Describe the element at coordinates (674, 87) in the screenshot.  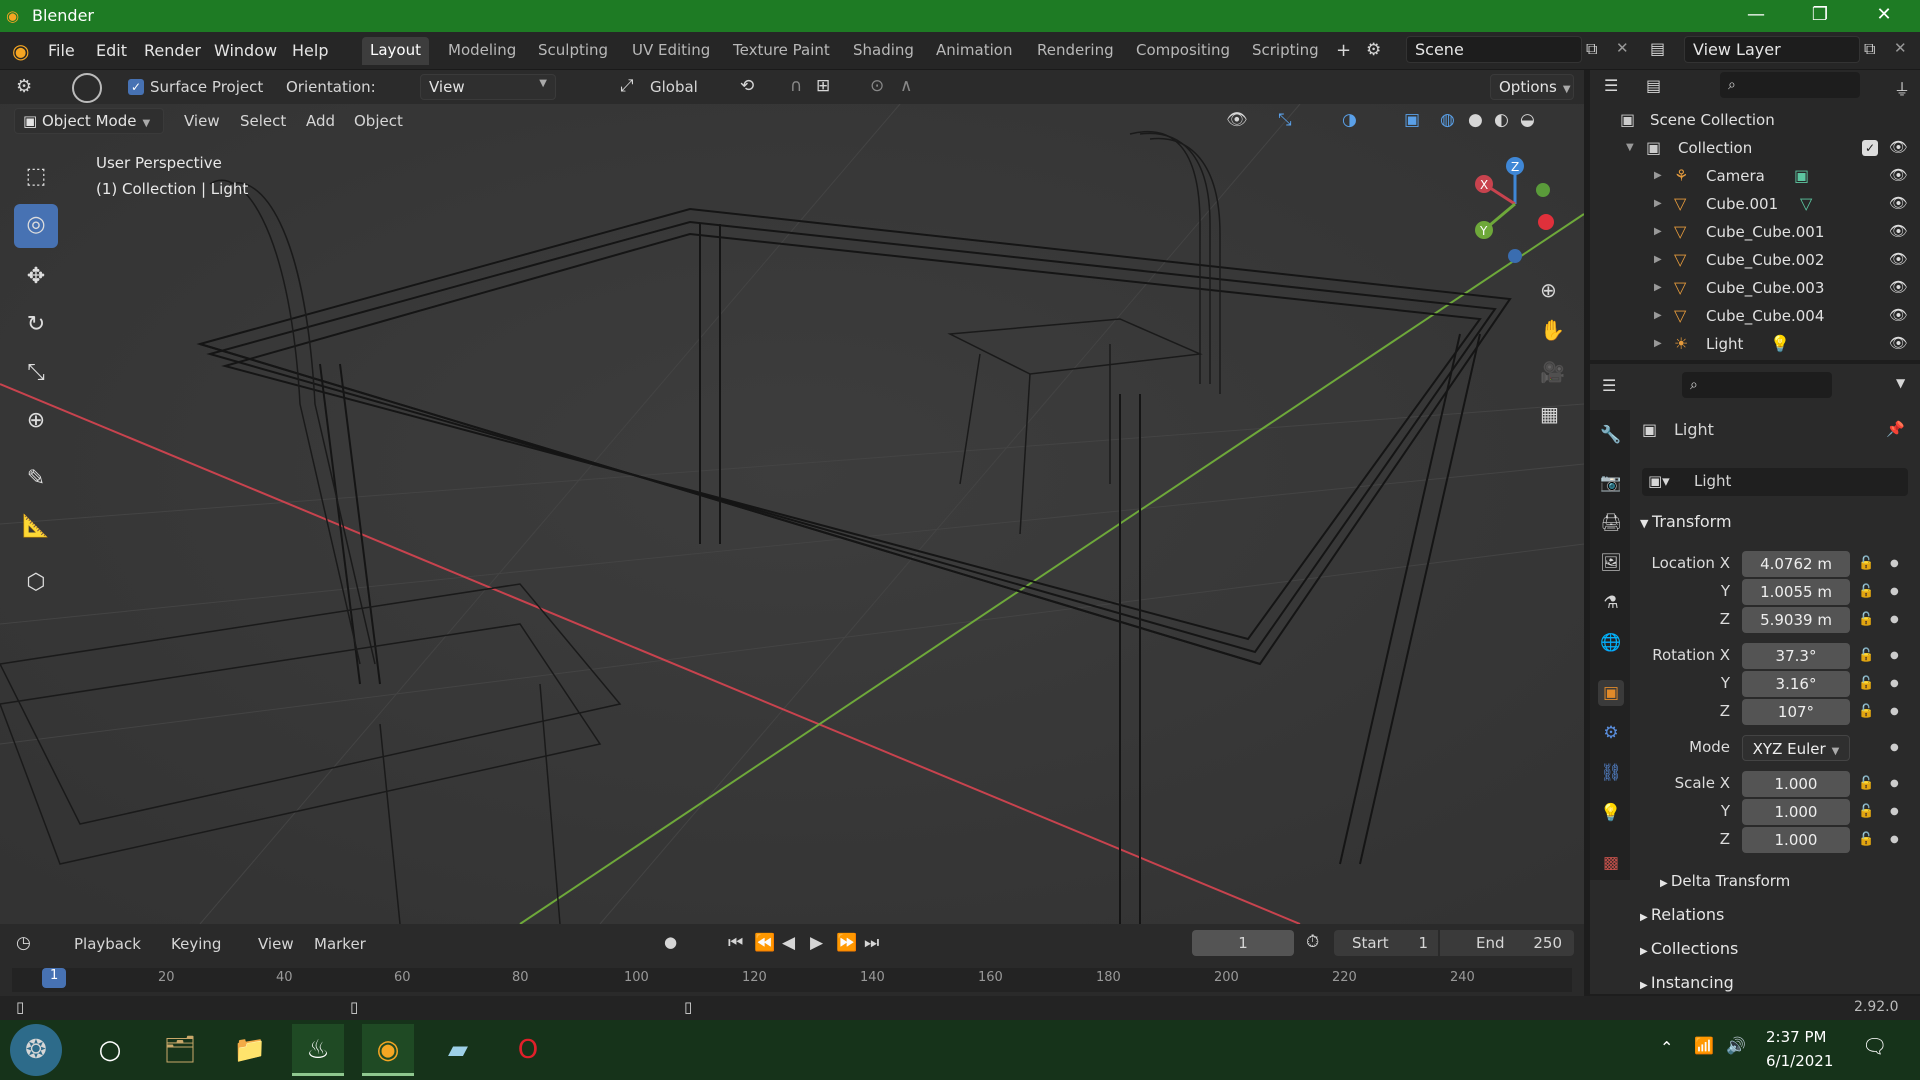
I see `transform-orientation-value: Global` at that location.